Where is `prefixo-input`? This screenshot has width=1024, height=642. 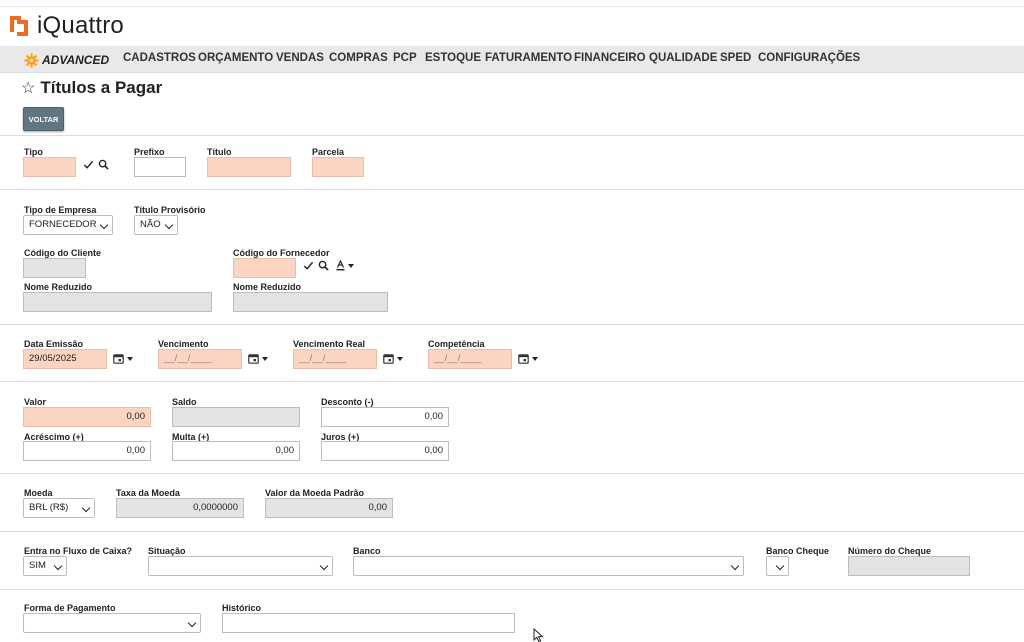 prefixo-input is located at coordinates (160, 167).